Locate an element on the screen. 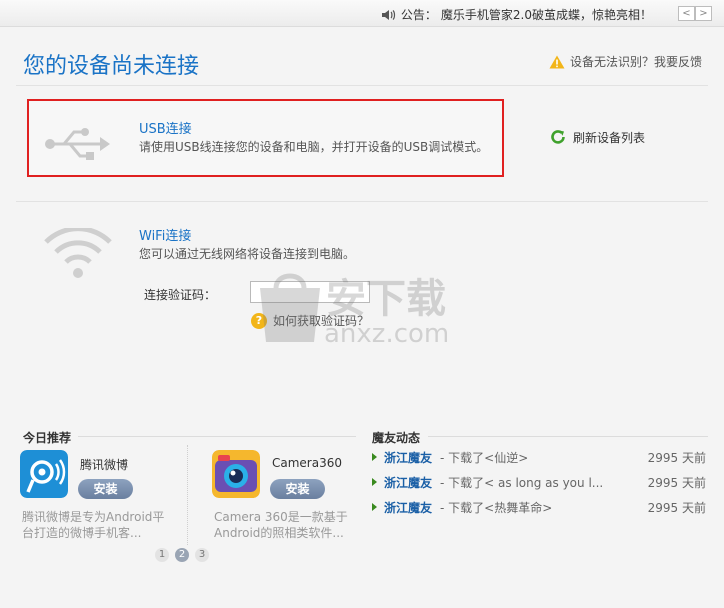 The height and width of the screenshot is (608, 724). announcement-prefix: 公告： is located at coordinates (418, 15).